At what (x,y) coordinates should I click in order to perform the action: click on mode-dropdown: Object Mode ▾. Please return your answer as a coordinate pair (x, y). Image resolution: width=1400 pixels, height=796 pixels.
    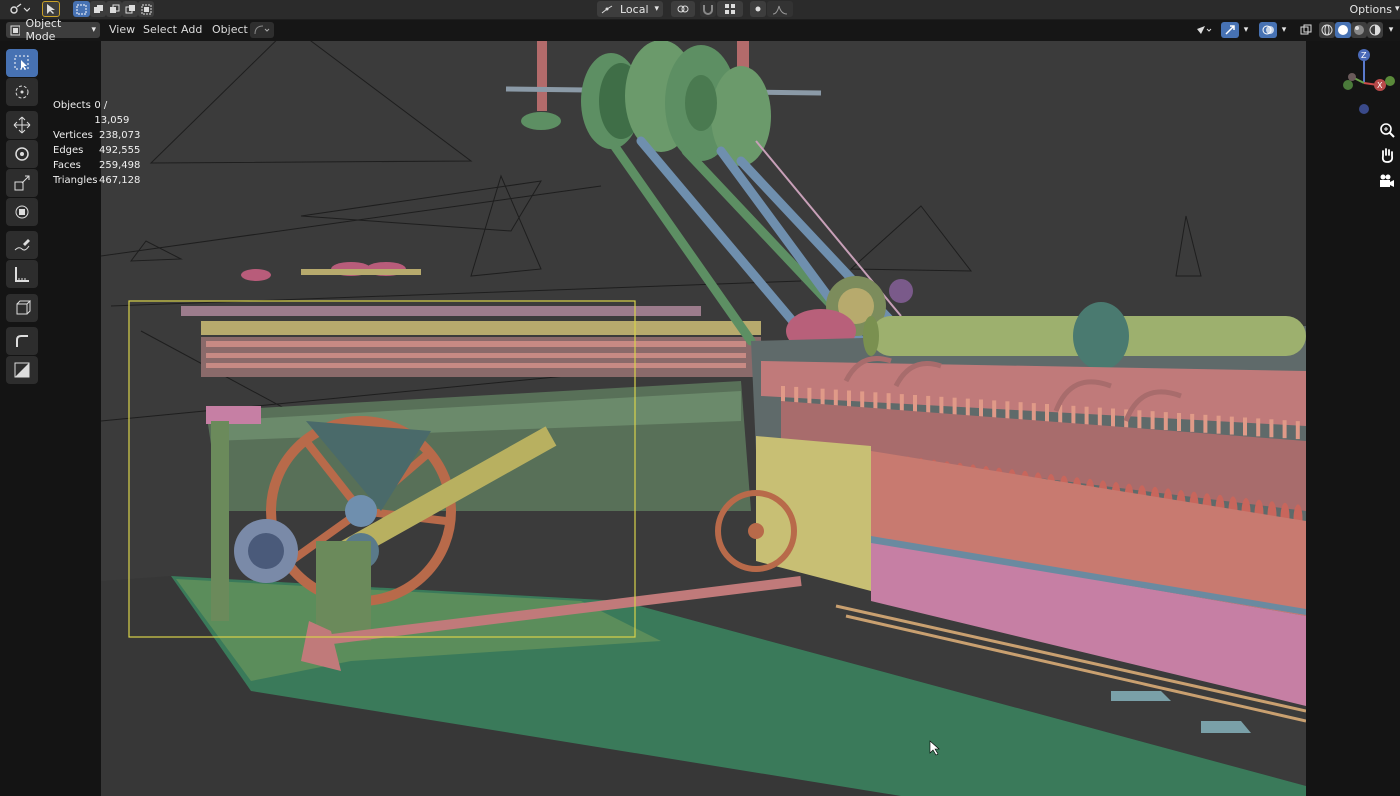
    Looking at the image, I should click on (53, 30).